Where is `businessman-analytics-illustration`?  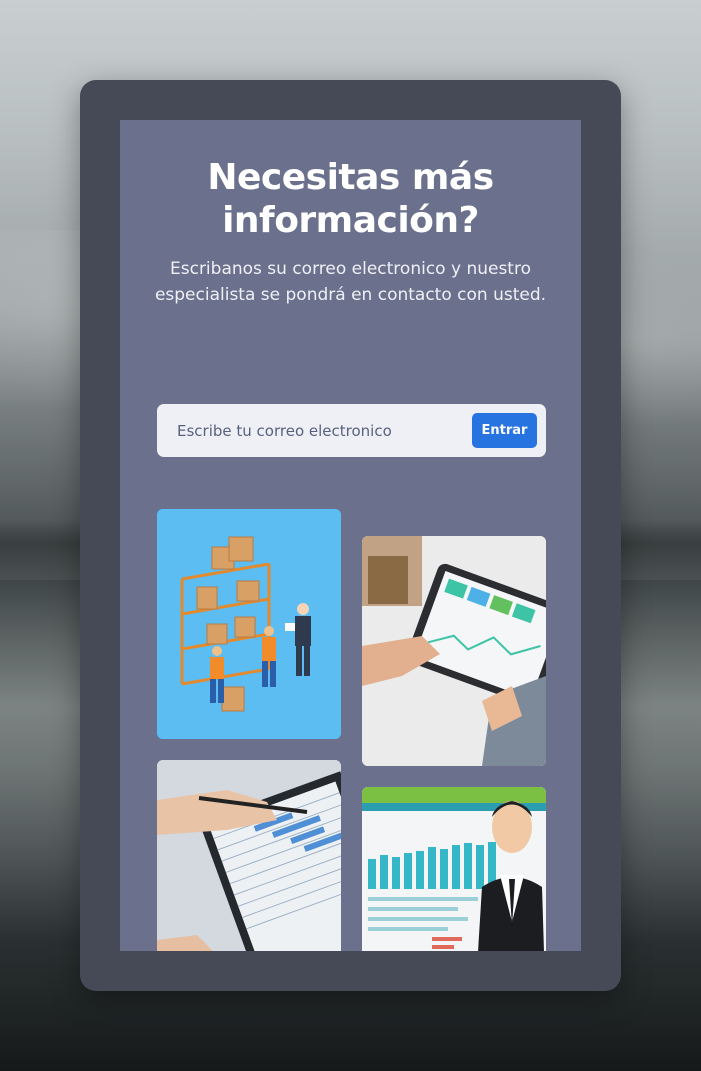
businessman-analytics-illustration is located at coordinates (454, 869).